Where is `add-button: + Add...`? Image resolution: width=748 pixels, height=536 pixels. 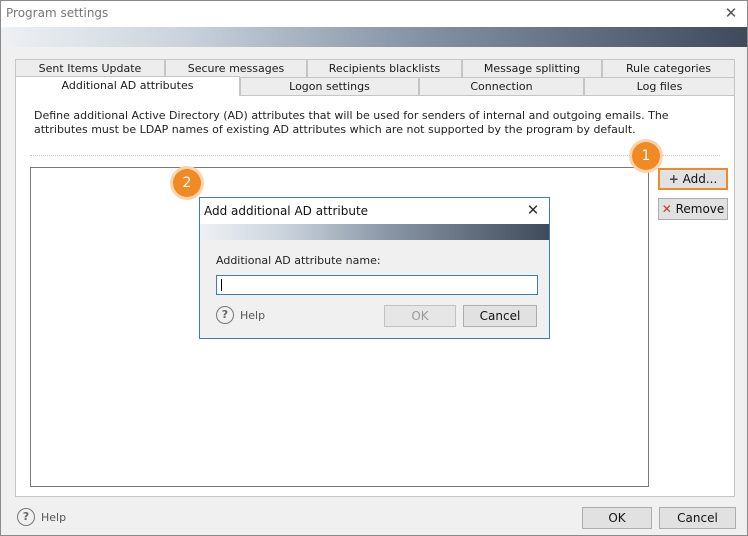 add-button: + Add... is located at coordinates (693, 179).